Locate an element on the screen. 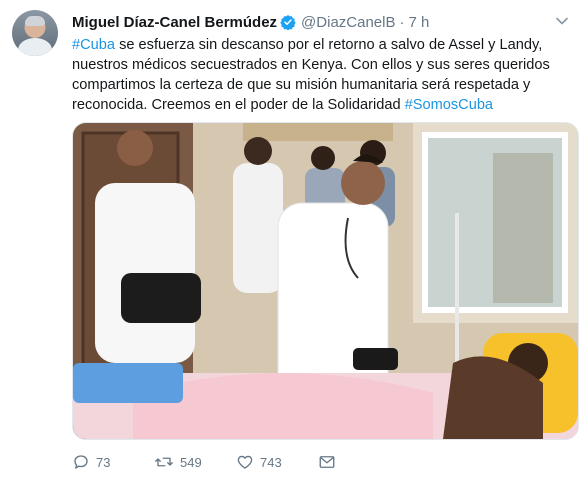  author-name: Miguel Díaz-Canel Bermúdez is located at coordinates (174, 22).